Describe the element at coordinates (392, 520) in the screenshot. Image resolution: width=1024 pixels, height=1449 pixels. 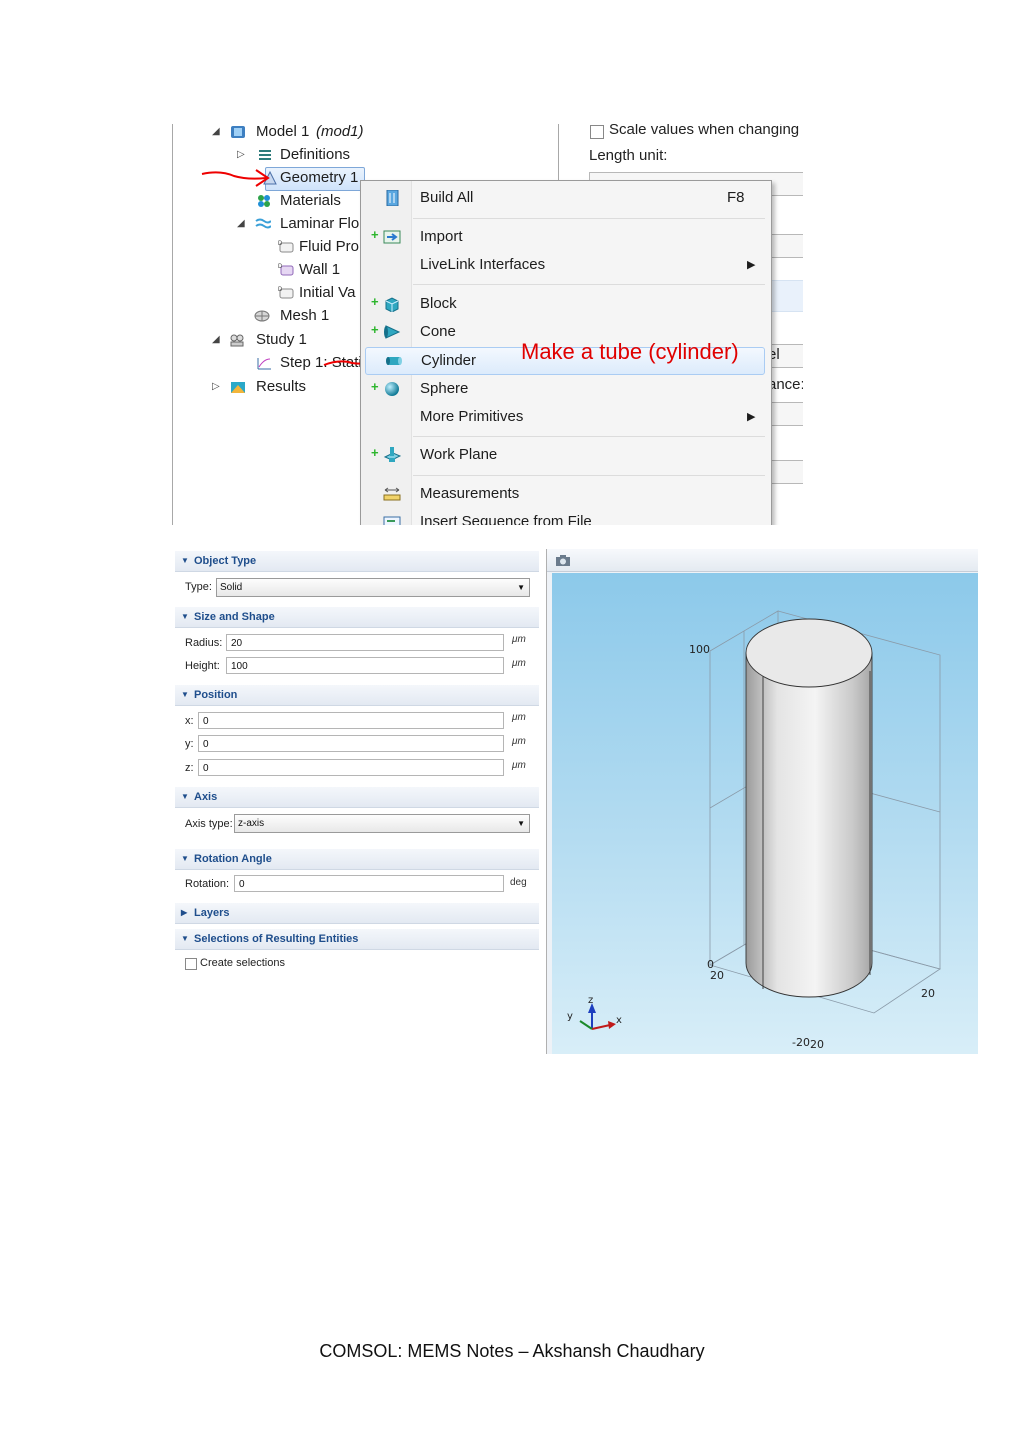
I see `insert-sequence-icon` at that location.